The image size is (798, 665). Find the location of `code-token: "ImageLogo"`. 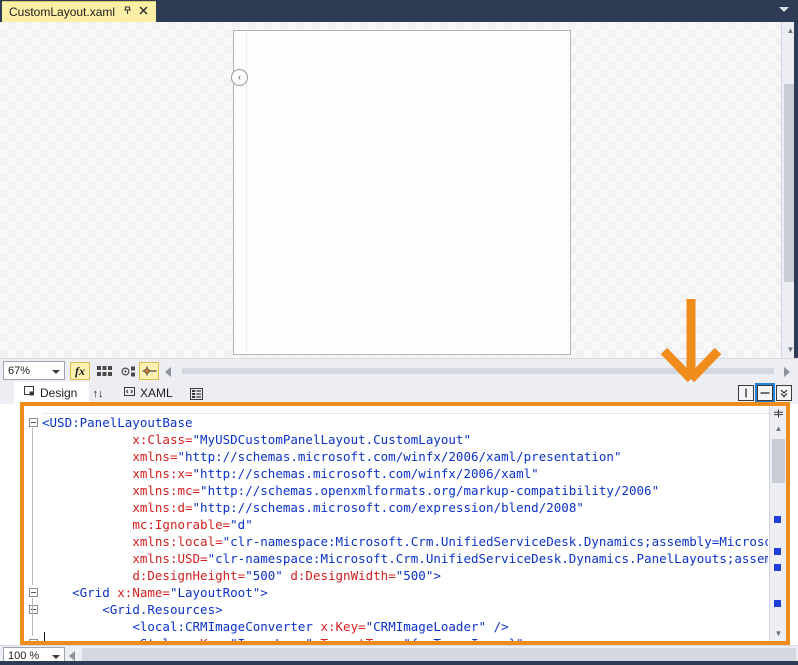

code-token: "ImageLogo" is located at coordinates (271, 638).